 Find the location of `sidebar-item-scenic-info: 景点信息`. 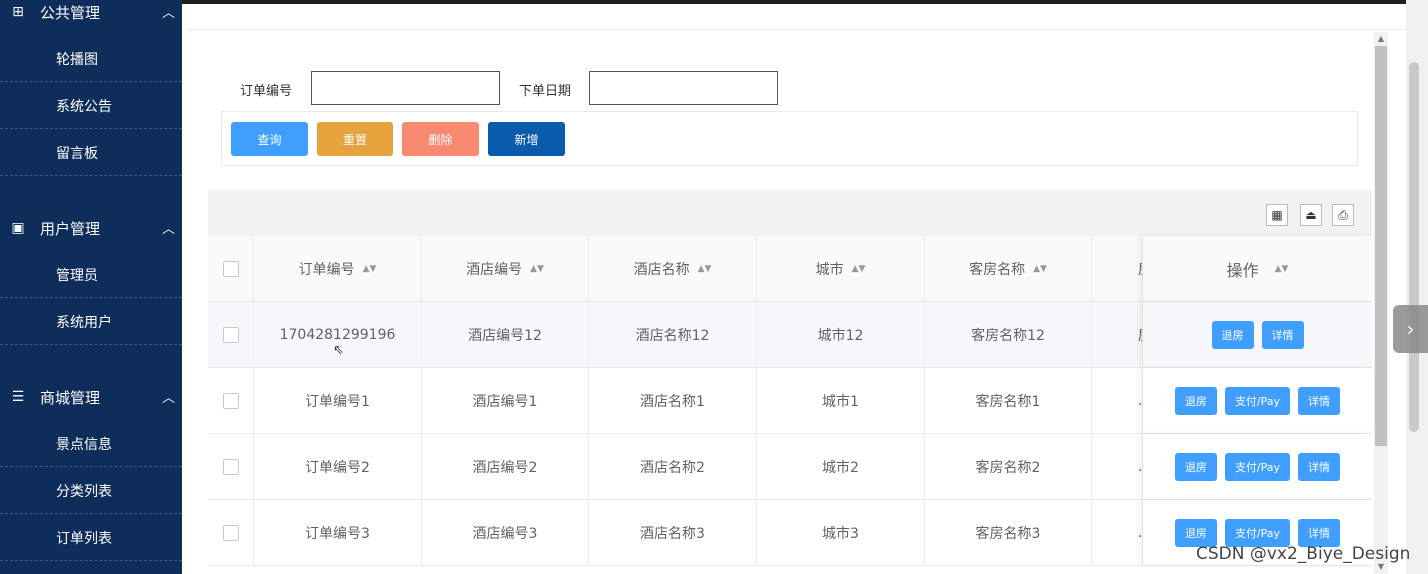

sidebar-item-scenic-info: 景点信息 is located at coordinates (91, 443).